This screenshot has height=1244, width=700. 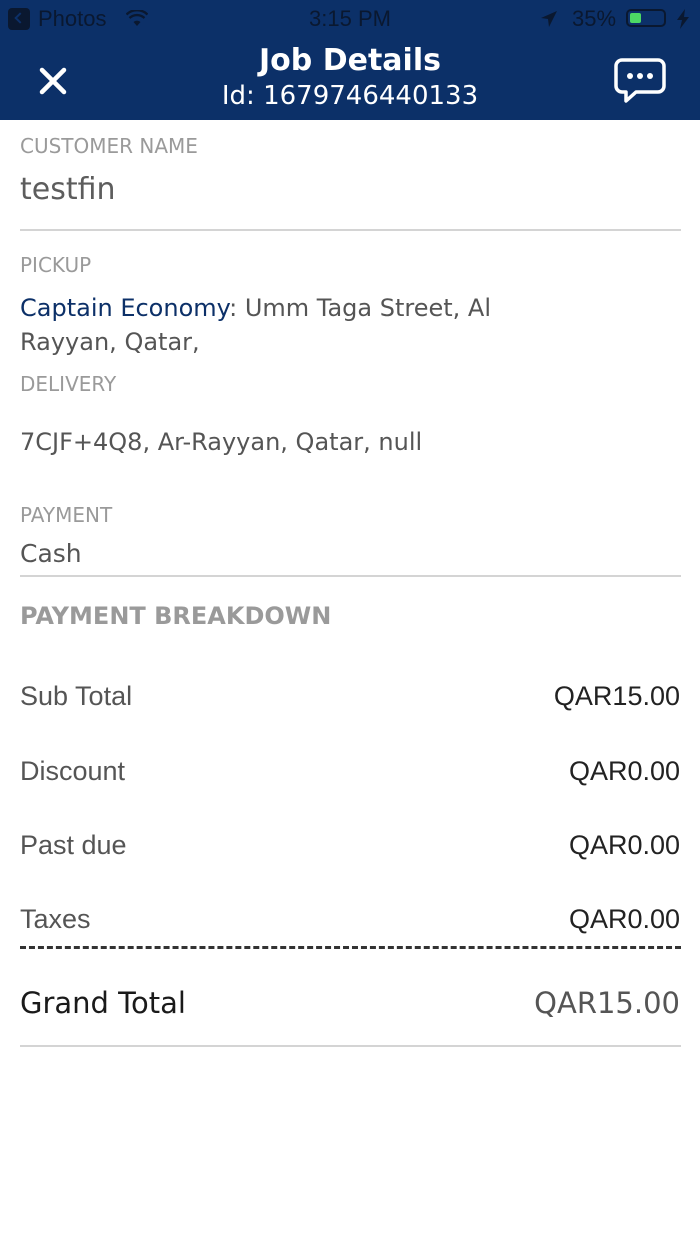 I want to click on charging-bolt-icon, so click(x=683, y=19).